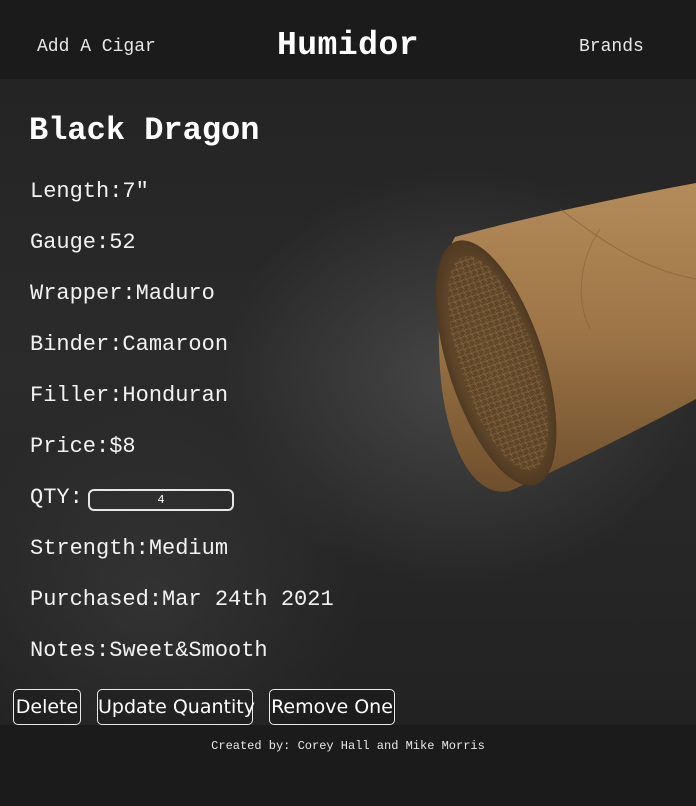  I want to click on binder-field: Binder:Camaroon, so click(129, 344).